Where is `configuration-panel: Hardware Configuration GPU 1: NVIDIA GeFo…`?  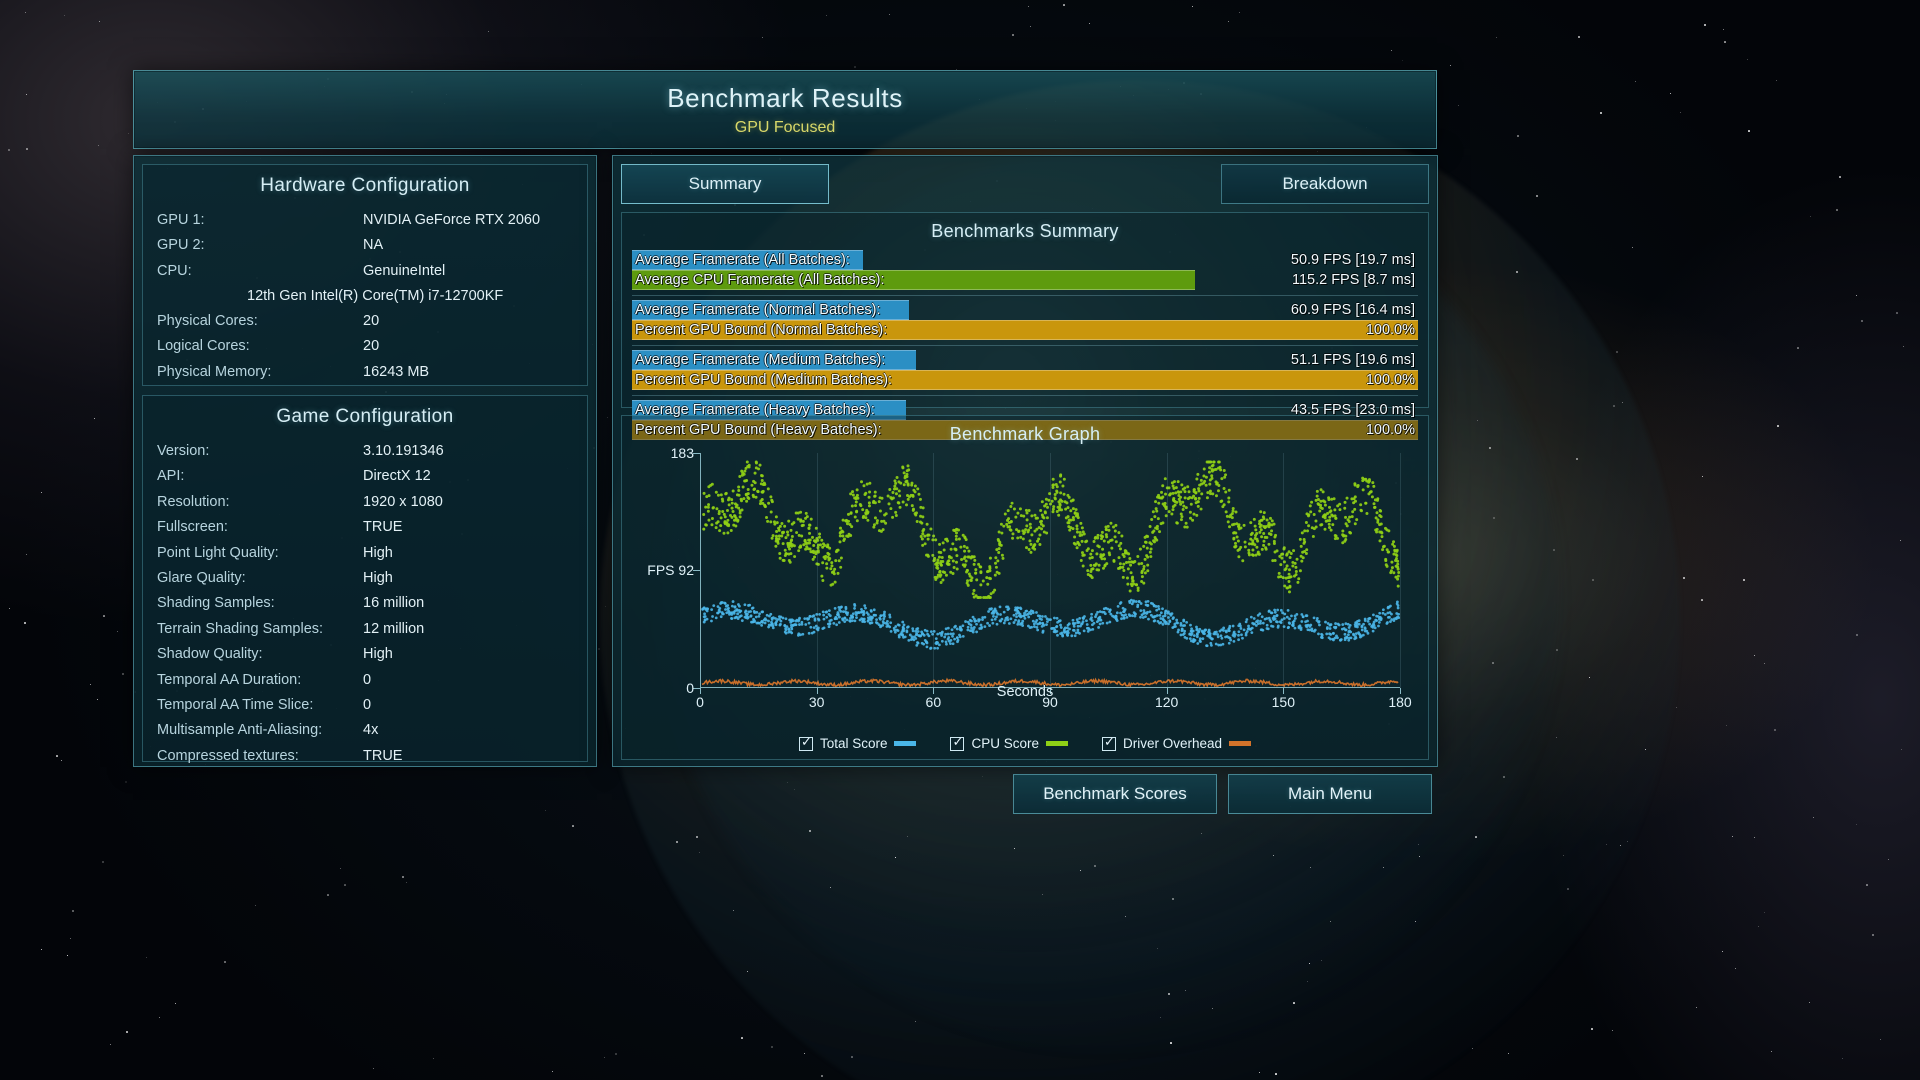 configuration-panel: Hardware Configuration GPU 1: NVIDIA GeFo… is located at coordinates (365, 461).